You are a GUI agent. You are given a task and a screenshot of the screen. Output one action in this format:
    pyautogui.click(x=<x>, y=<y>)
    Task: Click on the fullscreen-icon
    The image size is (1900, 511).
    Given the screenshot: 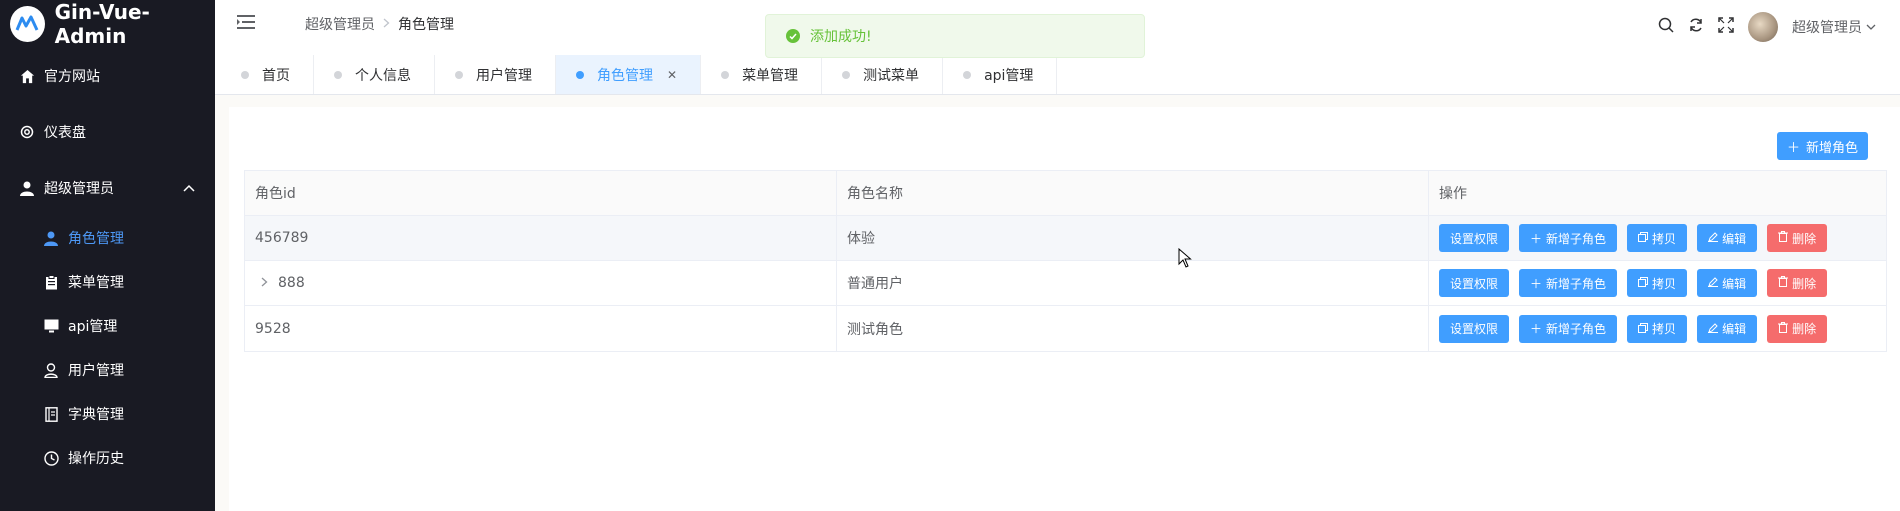 What is the action you would take?
    pyautogui.click(x=1726, y=27)
    